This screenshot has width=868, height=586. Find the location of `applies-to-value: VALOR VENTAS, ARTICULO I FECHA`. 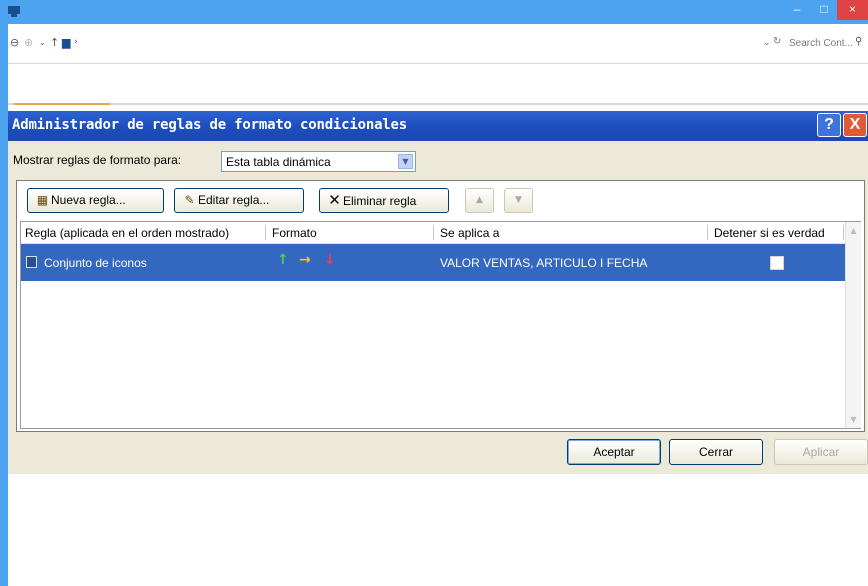

applies-to-value: VALOR VENTAS, ARTICULO I FECHA is located at coordinates (544, 263).